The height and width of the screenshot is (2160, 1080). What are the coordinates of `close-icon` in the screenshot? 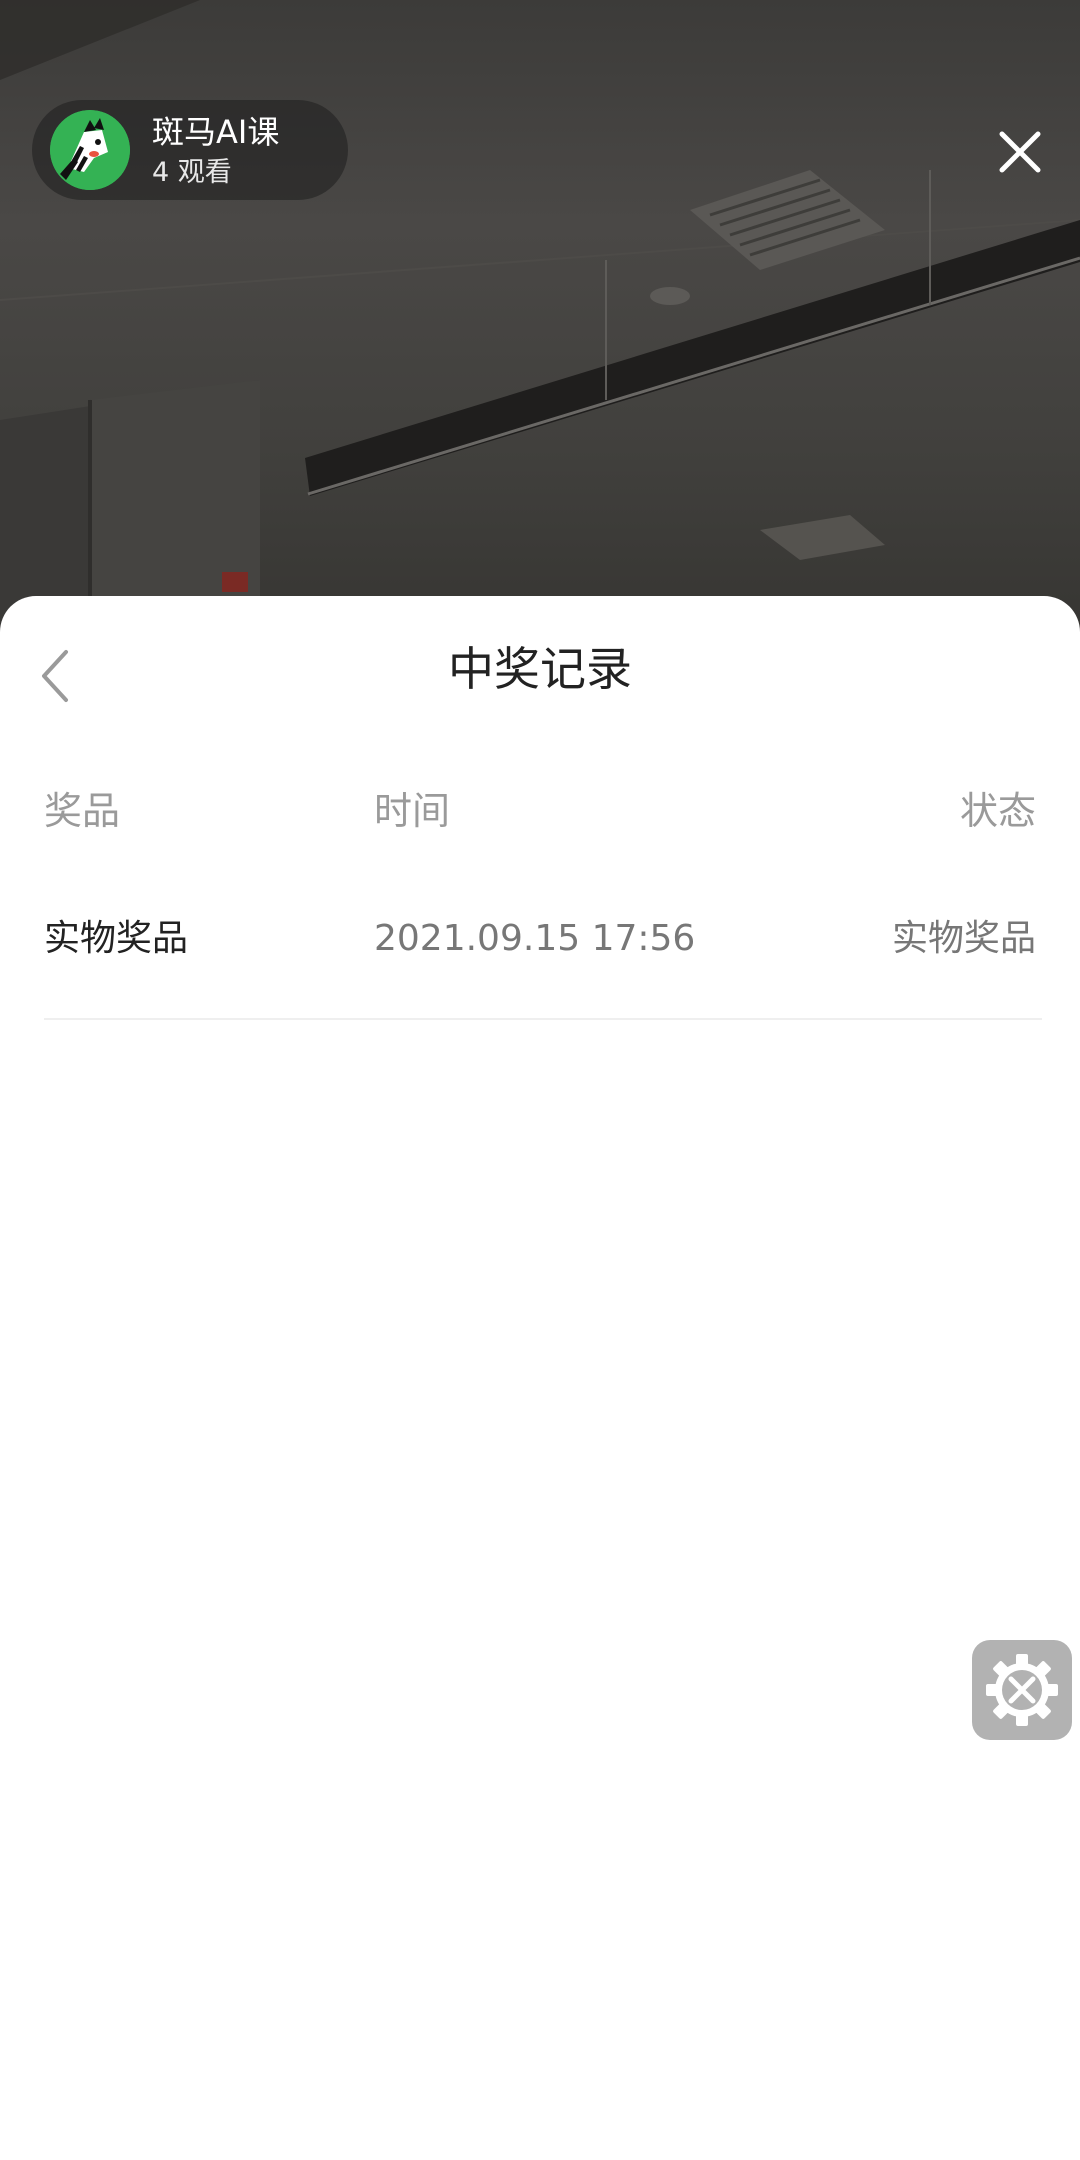 It's located at (1020, 152).